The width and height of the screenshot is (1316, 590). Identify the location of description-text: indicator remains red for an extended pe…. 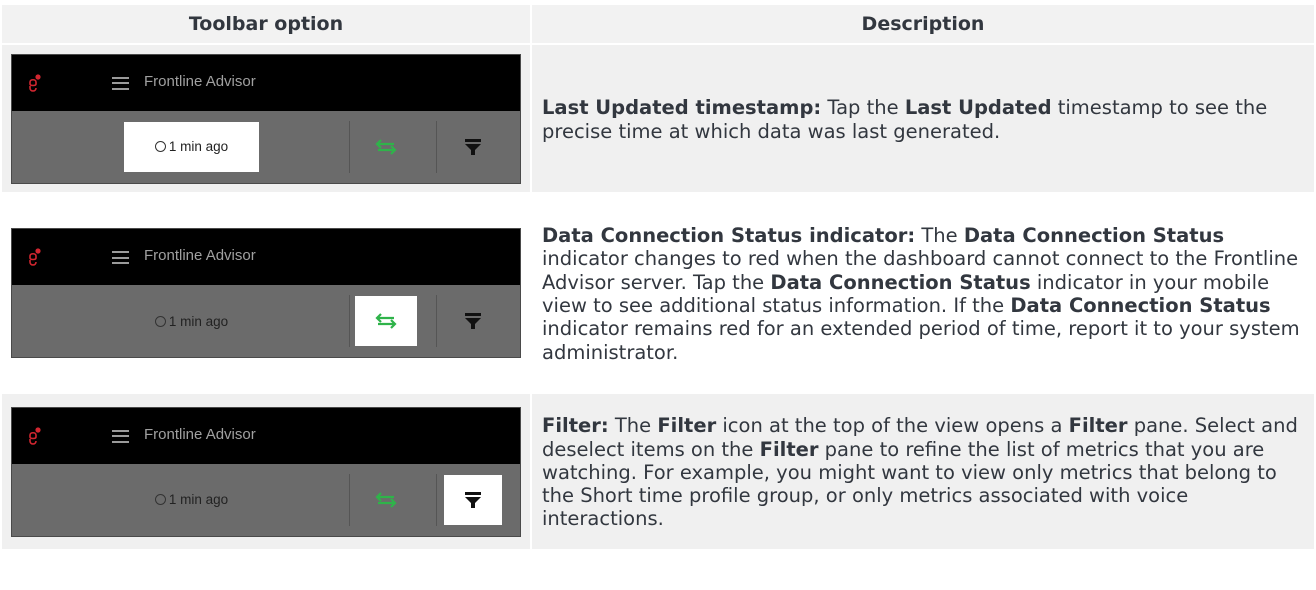
(921, 340).